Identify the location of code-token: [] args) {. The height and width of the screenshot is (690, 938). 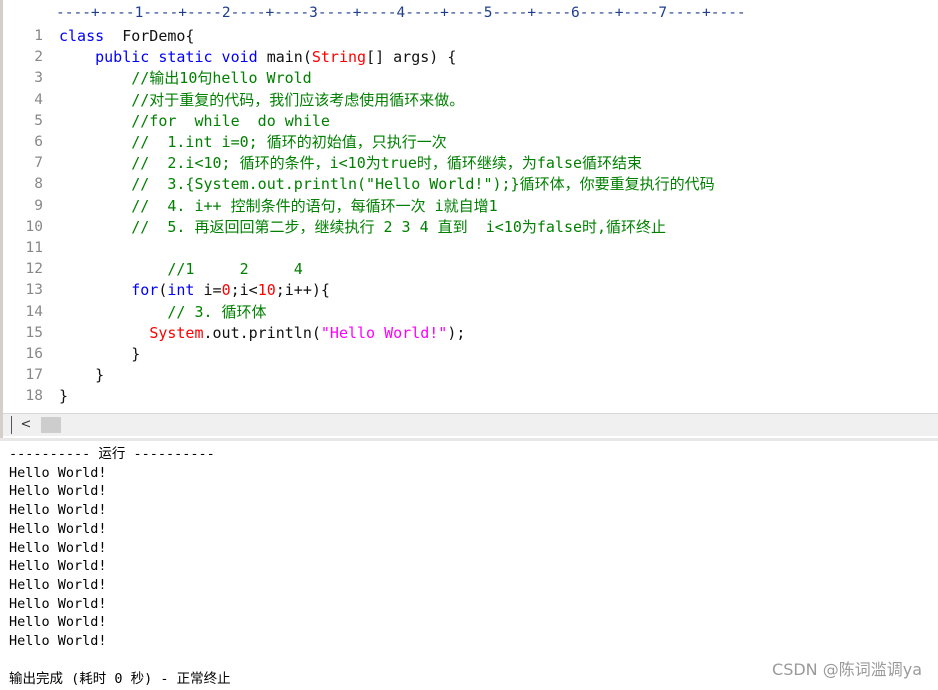
(411, 57).